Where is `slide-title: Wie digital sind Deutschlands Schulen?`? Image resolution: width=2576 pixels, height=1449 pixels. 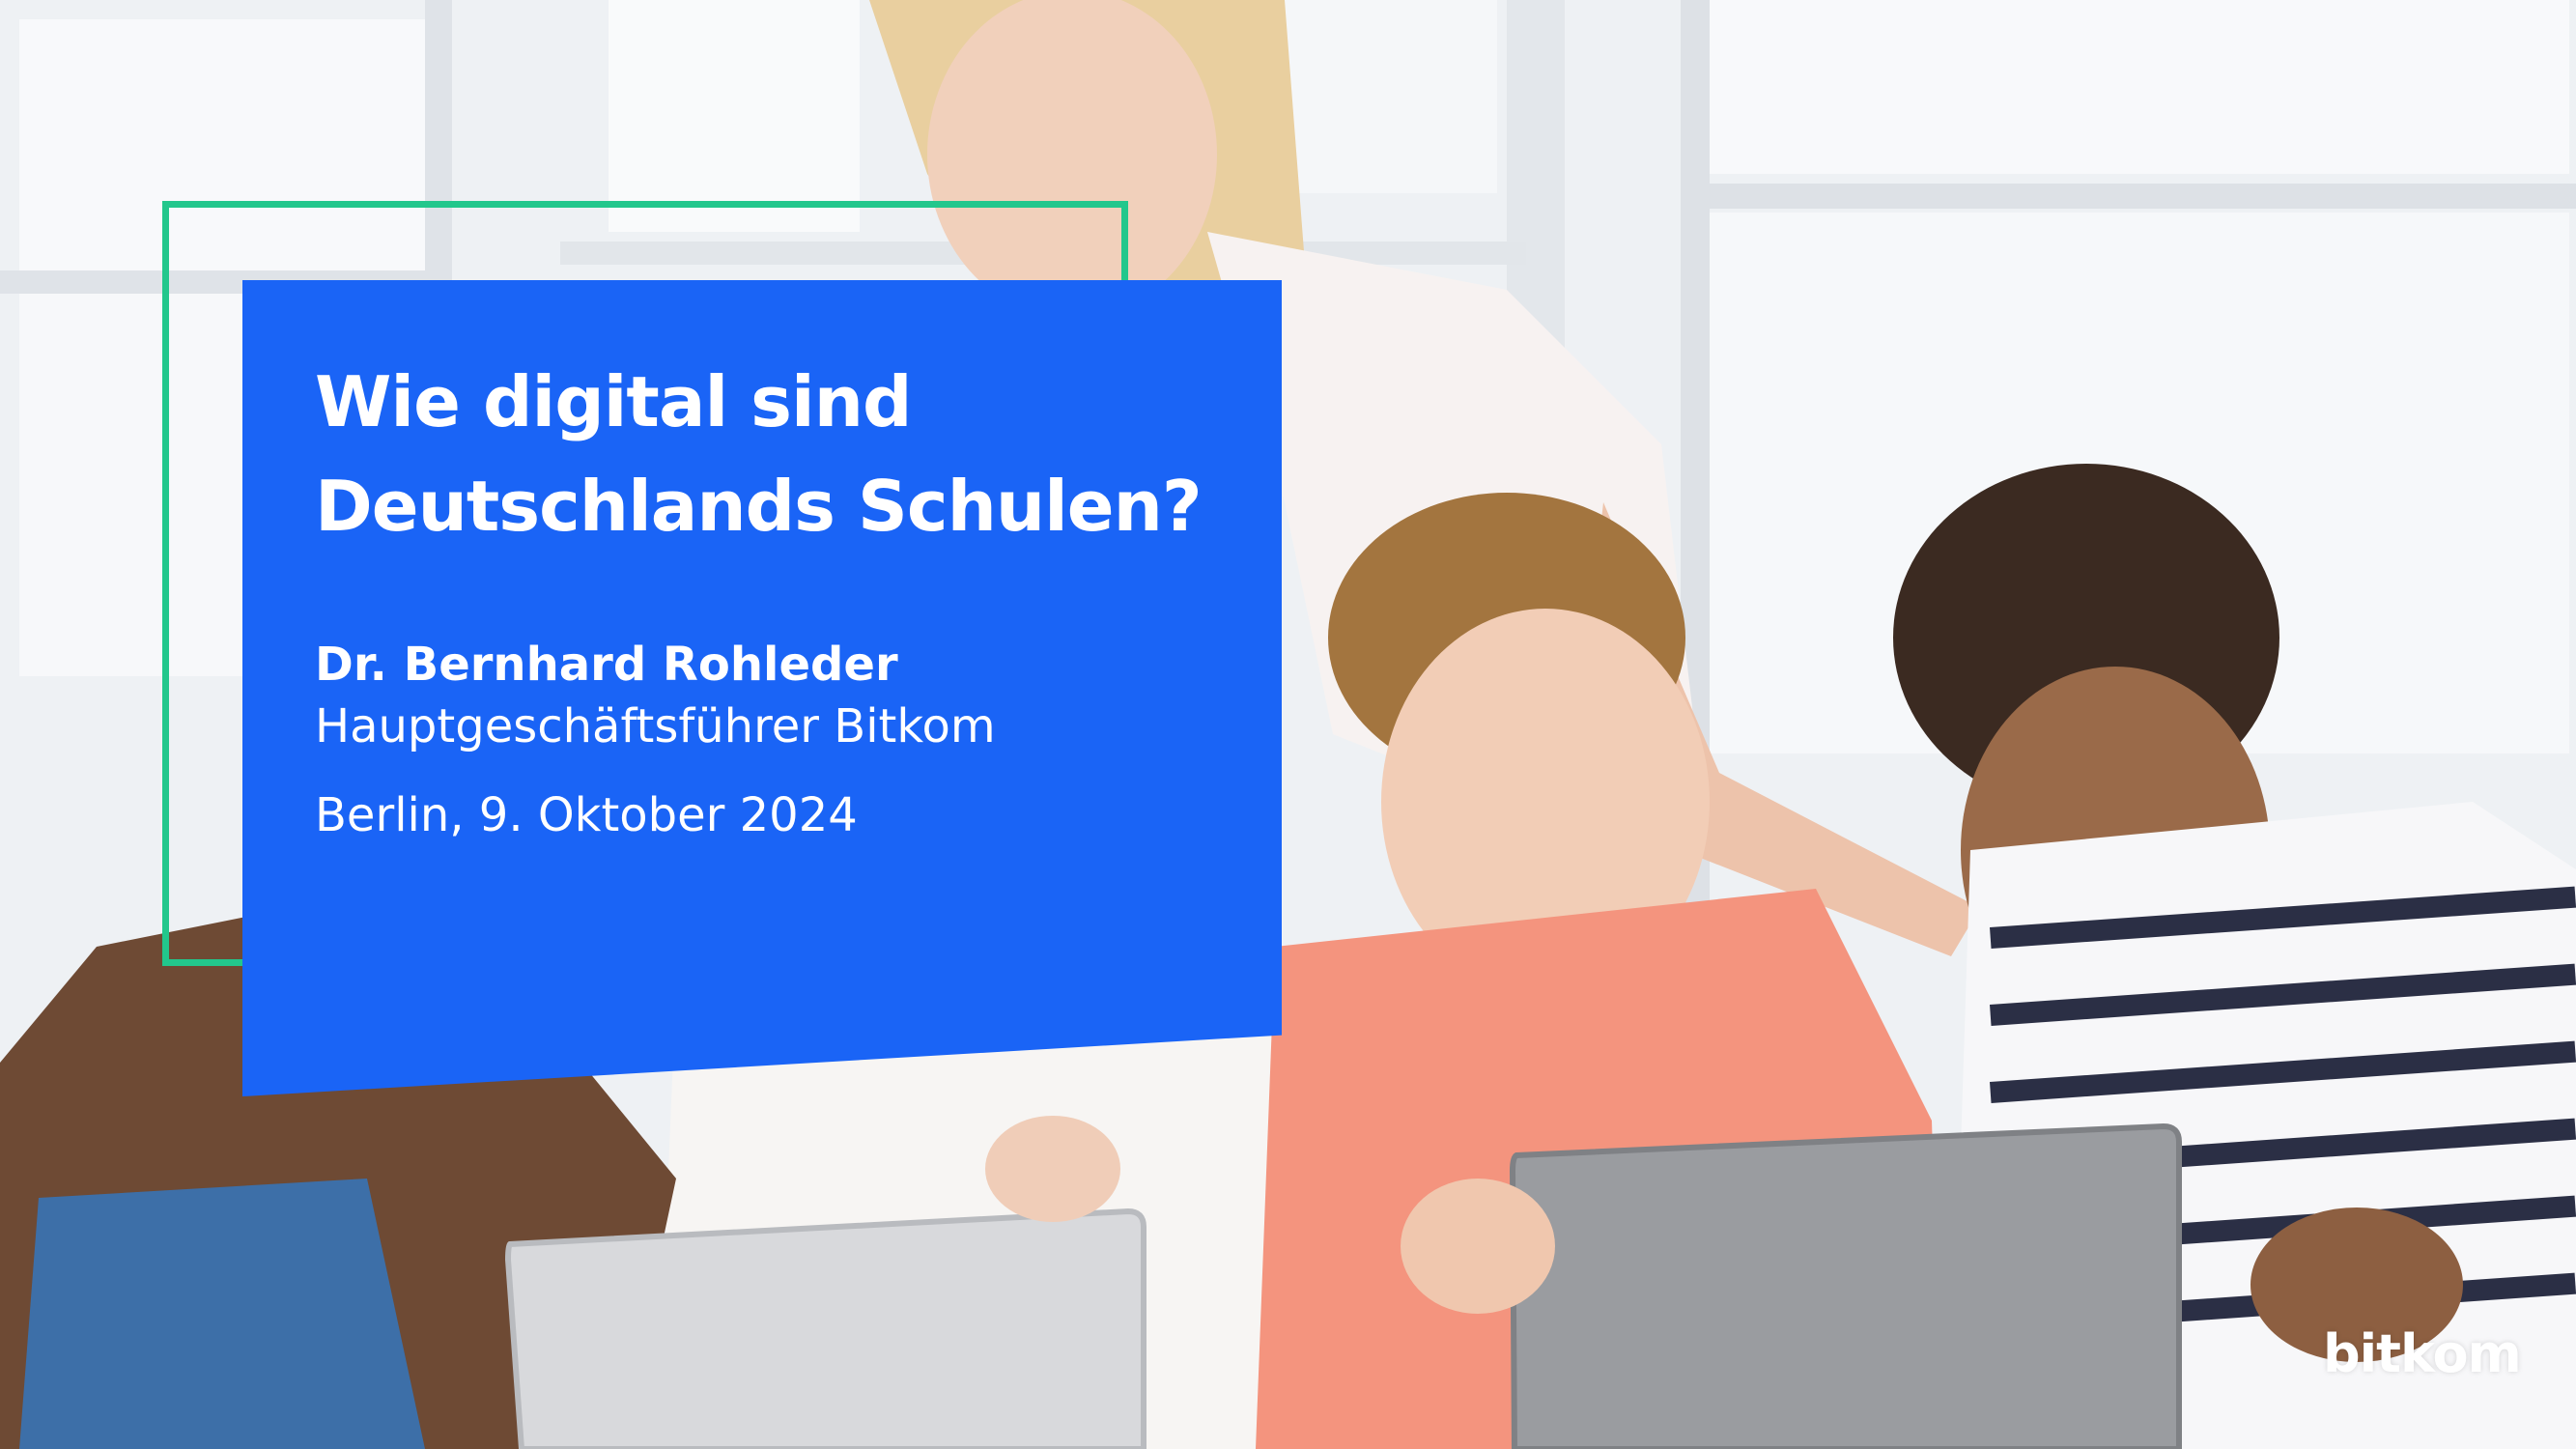 slide-title: Wie digital sind Deutschlands Schulen? is located at coordinates (778, 454).